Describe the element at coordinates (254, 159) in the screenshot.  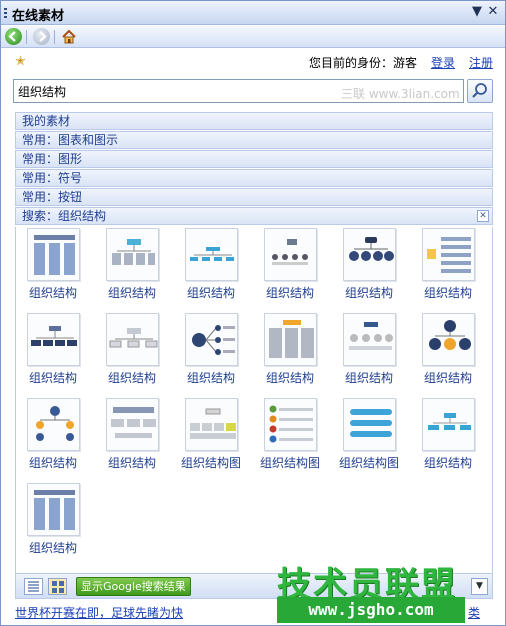
I see `category-shapes: 常用：图形` at that location.